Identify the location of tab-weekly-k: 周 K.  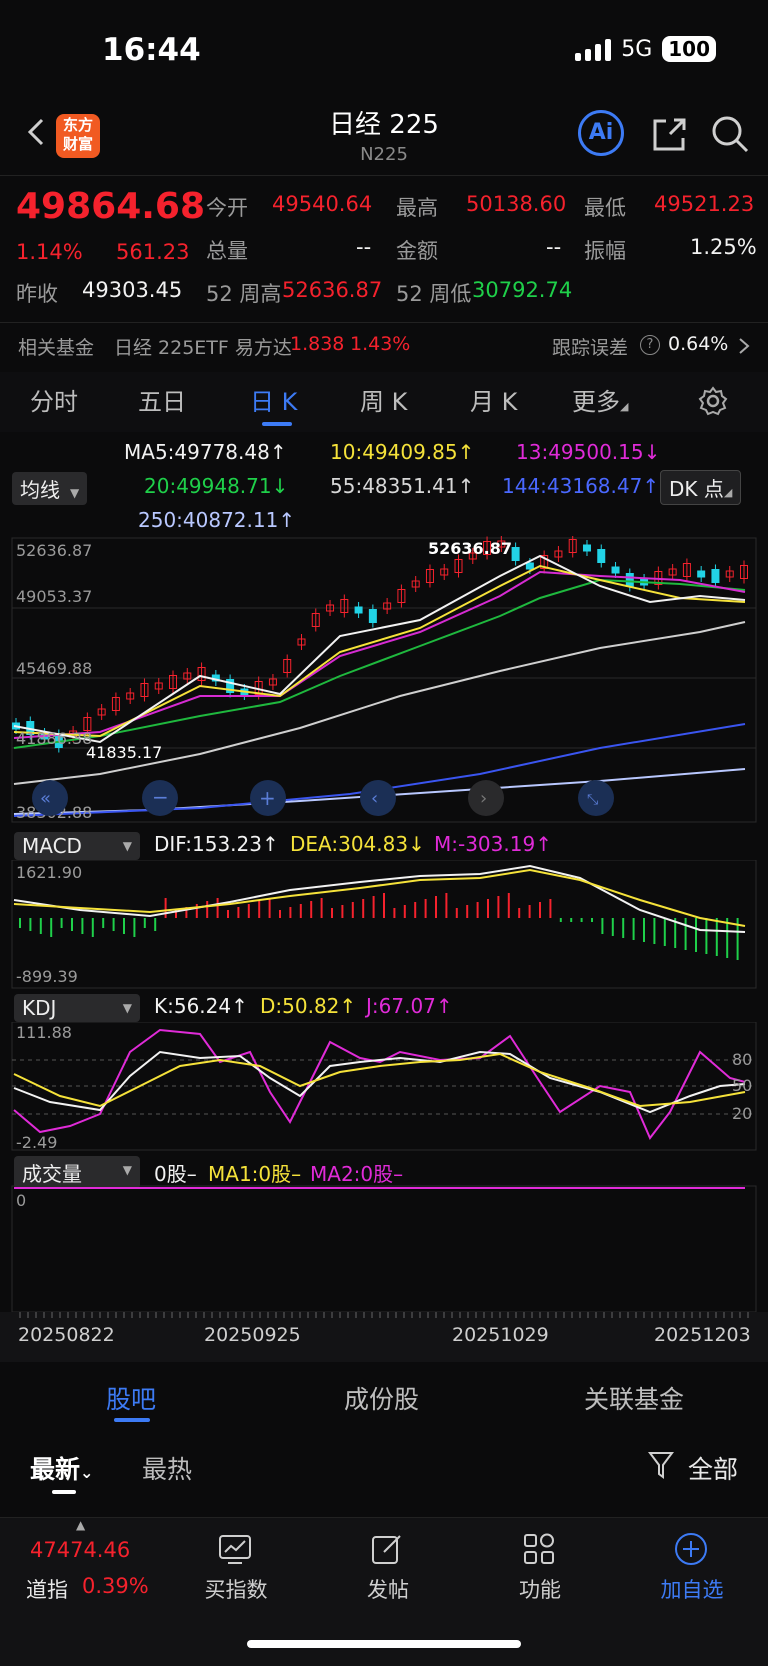
(383, 399).